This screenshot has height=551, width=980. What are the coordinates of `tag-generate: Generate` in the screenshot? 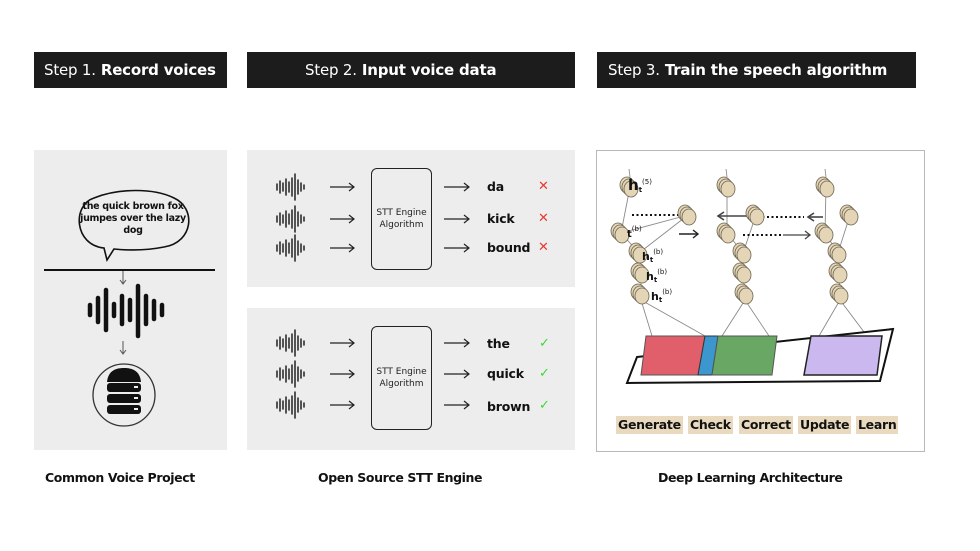 It's located at (649, 425).